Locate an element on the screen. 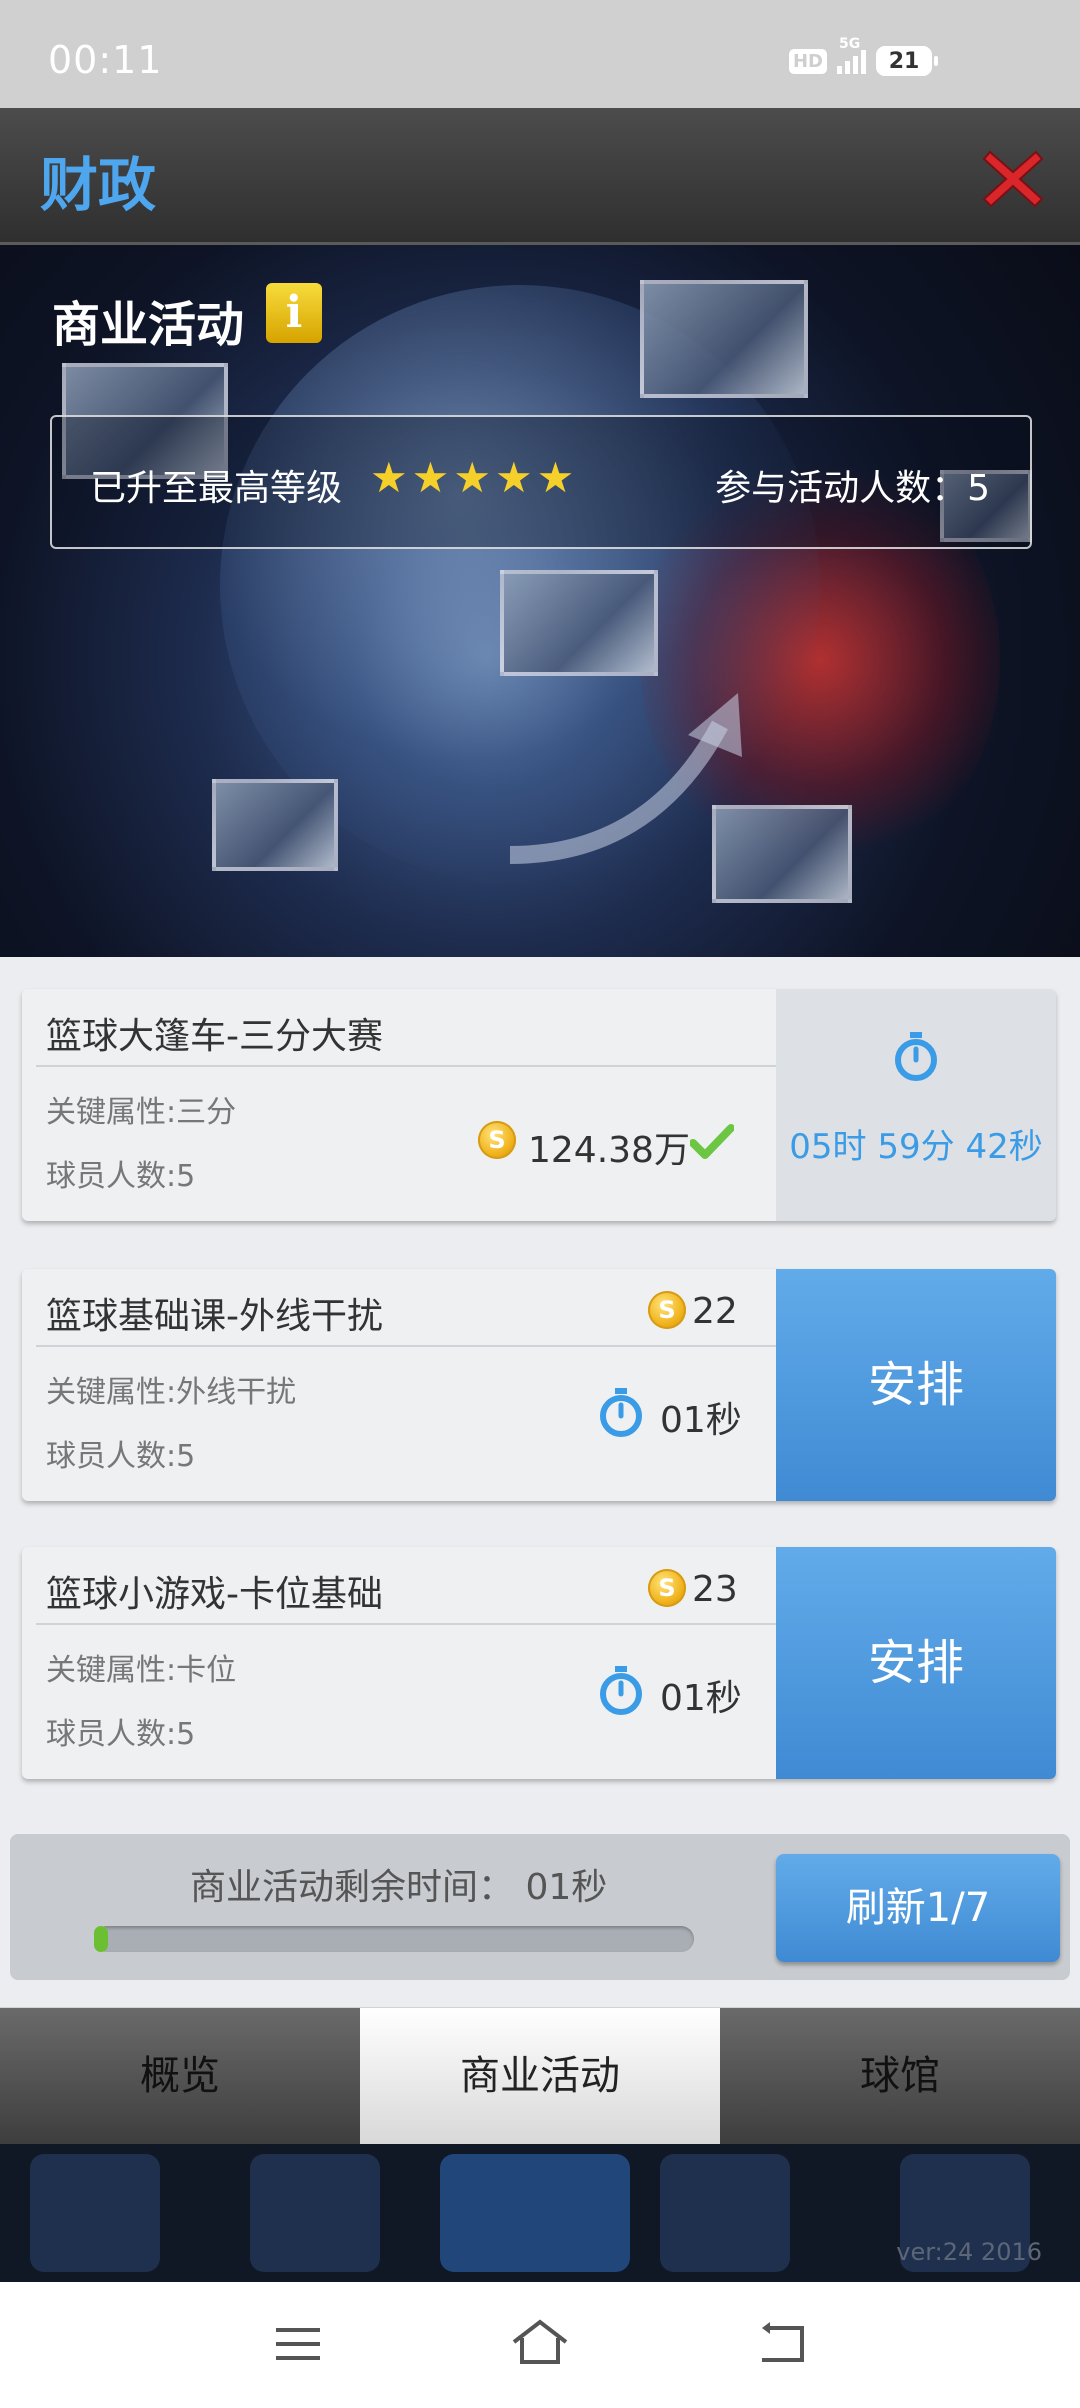 The width and height of the screenshot is (1080, 2408). remaining-time-text: 商业活动剩余时间： 01秒 is located at coordinates (399, 1887).